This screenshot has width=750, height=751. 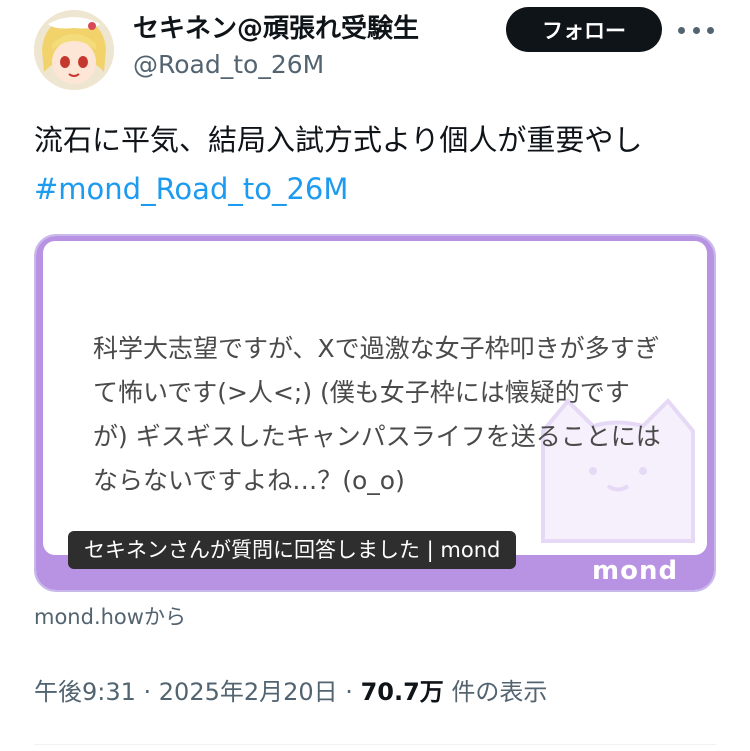 What do you see at coordinates (402, 692) in the screenshot?
I see `view-count: 70.7万` at bounding box center [402, 692].